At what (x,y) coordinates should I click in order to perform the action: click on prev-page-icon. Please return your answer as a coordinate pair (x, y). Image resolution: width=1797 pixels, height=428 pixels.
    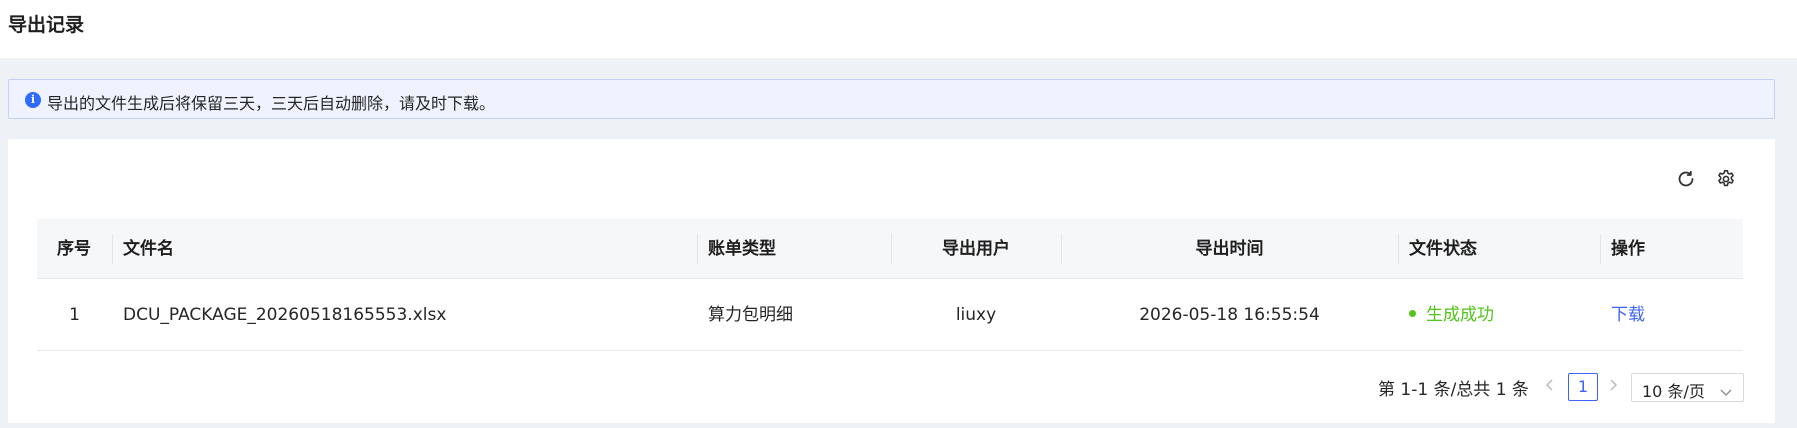
    Looking at the image, I should click on (1550, 387).